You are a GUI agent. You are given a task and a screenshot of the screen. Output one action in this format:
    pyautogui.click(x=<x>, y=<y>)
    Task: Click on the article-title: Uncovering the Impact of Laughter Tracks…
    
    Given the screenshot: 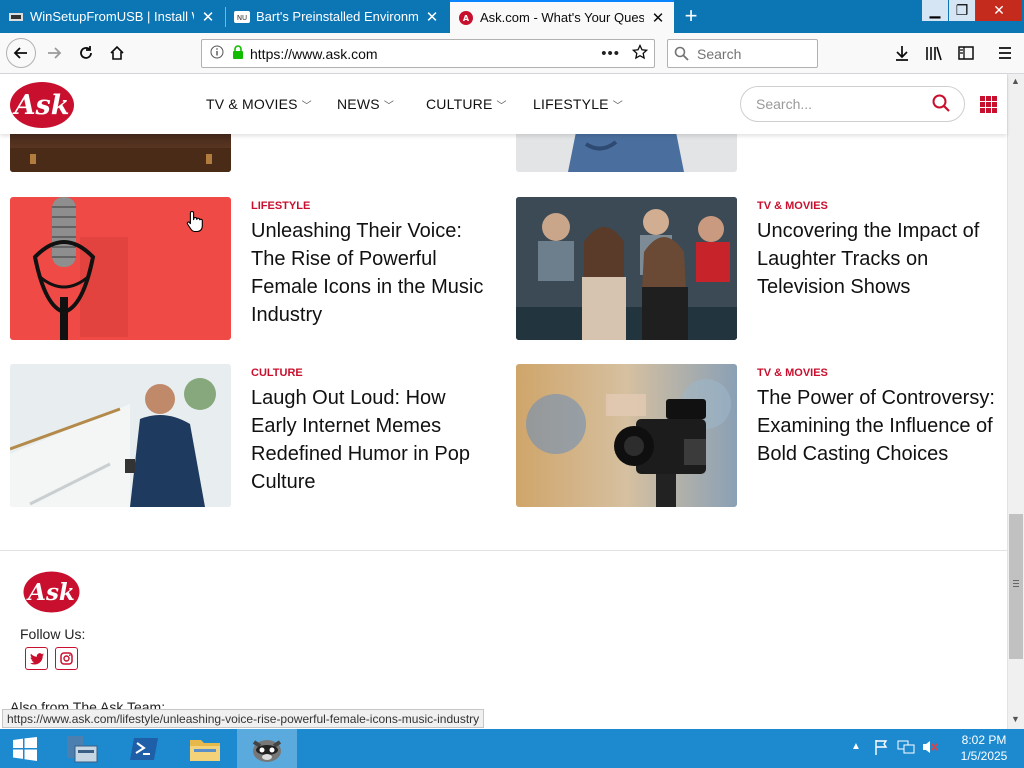 What is the action you would take?
    pyautogui.click(x=879, y=259)
    